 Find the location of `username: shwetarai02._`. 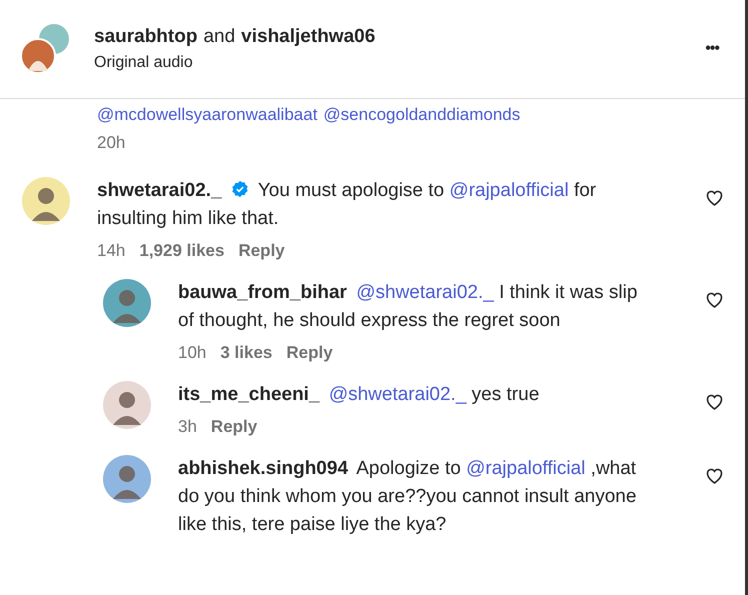

username: shwetarai02._ is located at coordinates (159, 190).